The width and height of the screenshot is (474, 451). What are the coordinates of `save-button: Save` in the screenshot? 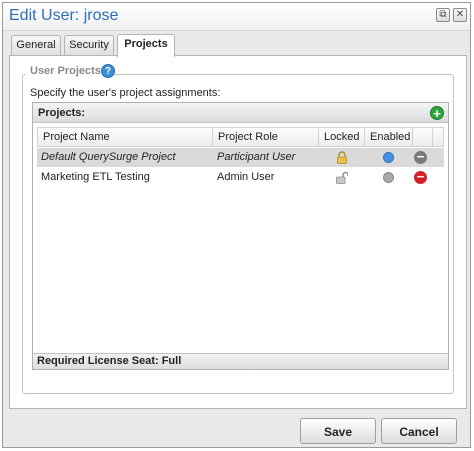 It's located at (338, 431).